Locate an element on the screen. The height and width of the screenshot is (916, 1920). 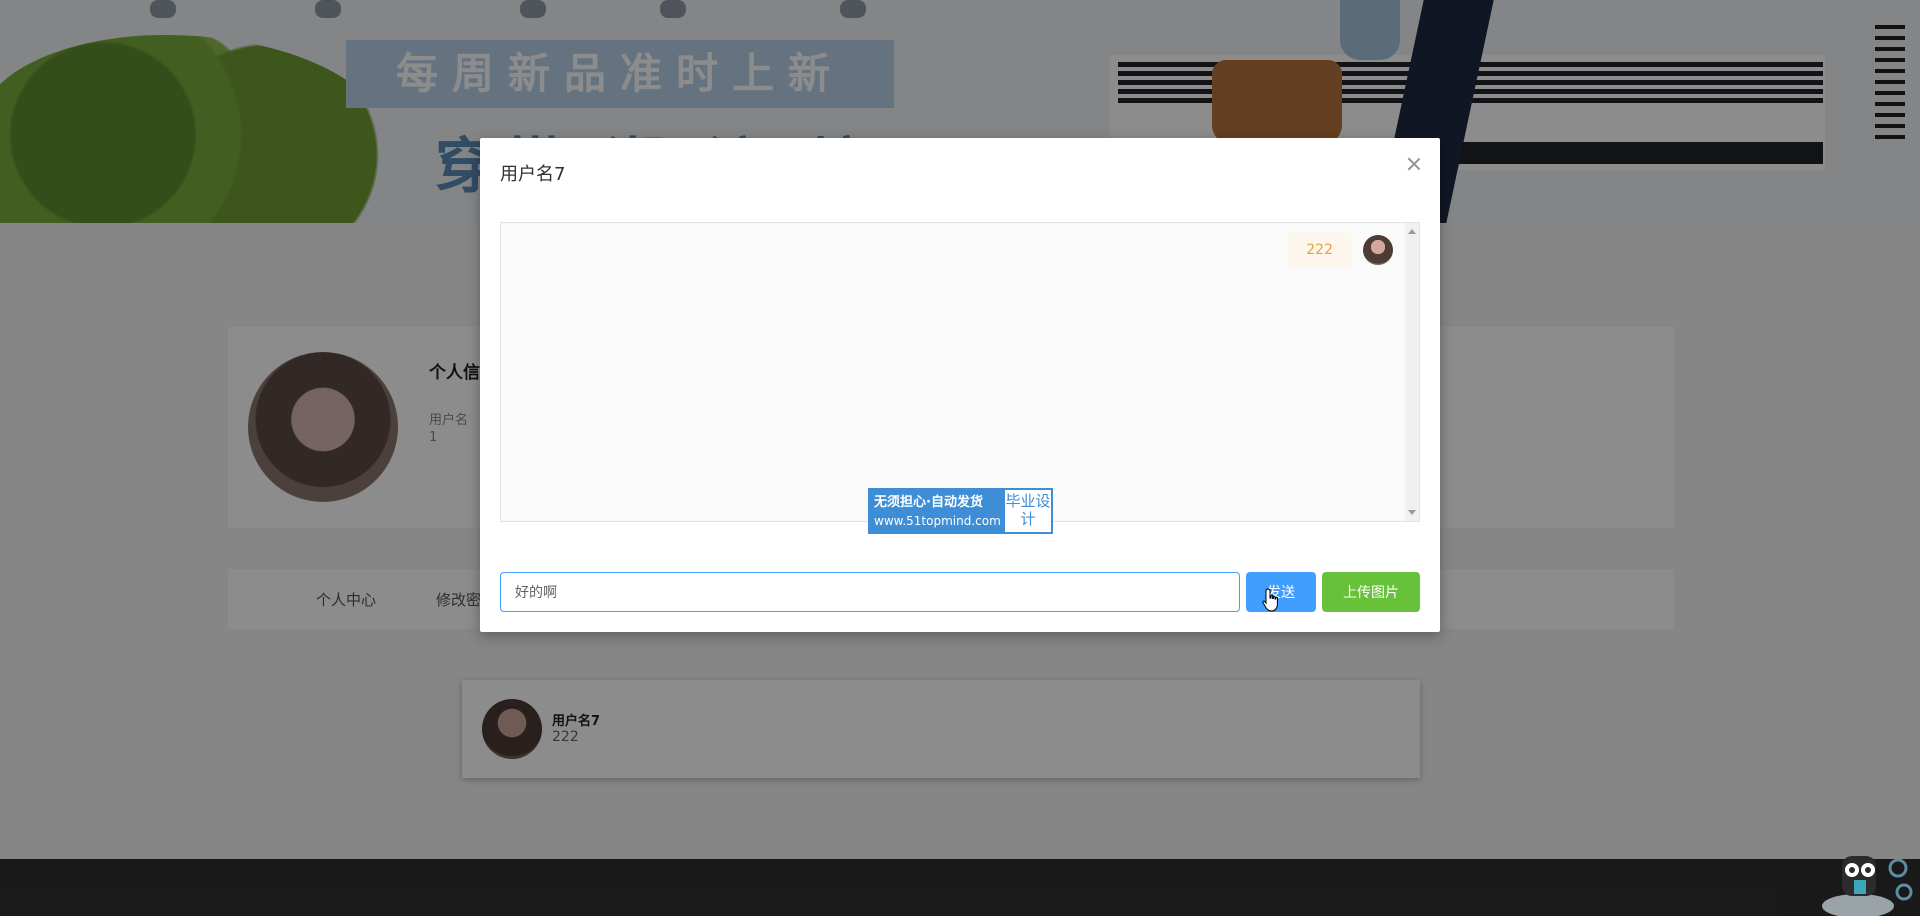
send-button: 发送 is located at coordinates (1281, 592).